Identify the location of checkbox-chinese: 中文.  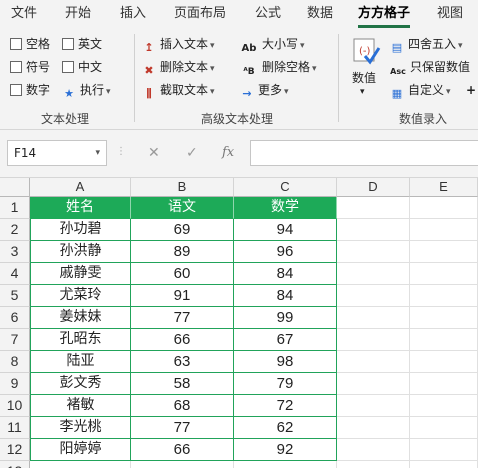
(82, 67).